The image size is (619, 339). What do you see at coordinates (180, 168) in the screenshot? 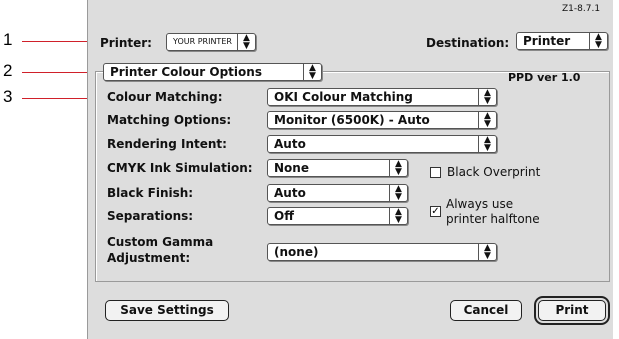
I see `cmyk-simulation-label: CMYK Ink Simulation:` at bounding box center [180, 168].